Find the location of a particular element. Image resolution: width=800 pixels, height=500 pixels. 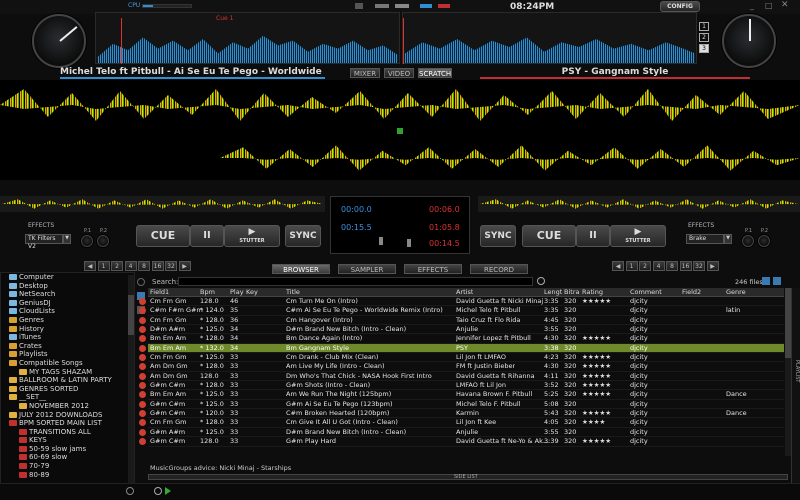

left-jog-dial is located at coordinates (59, 41).